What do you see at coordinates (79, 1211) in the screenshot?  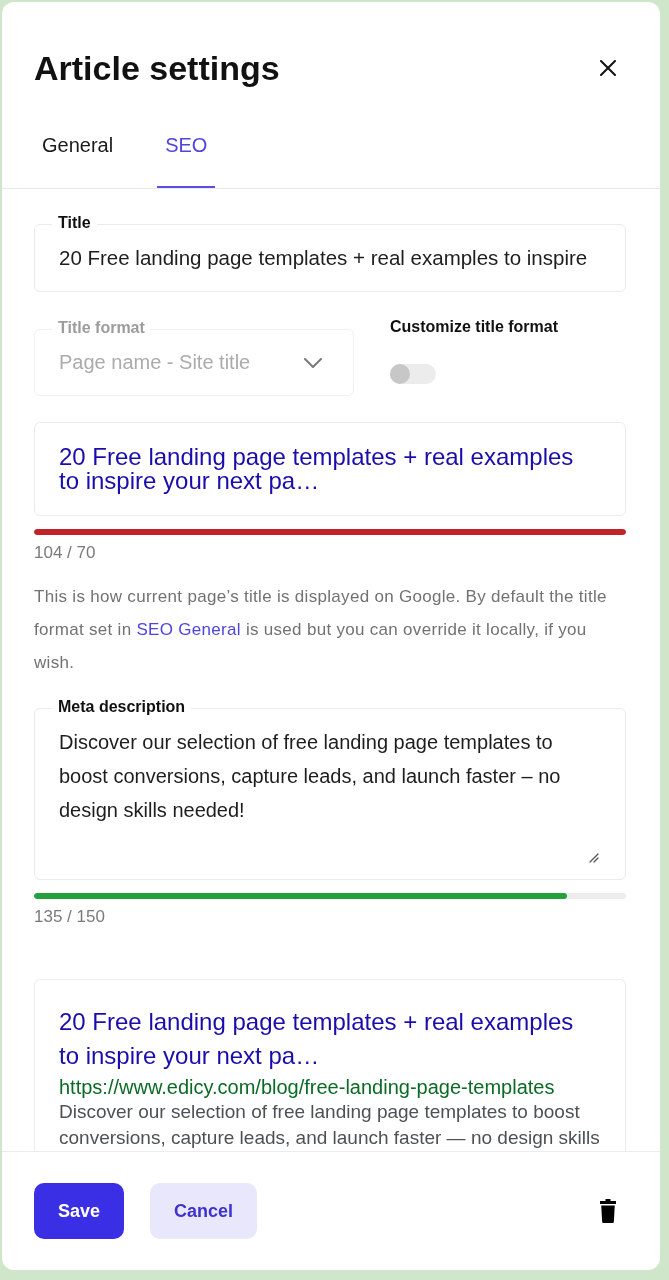 I see `save-button: Save` at bounding box center [79, 1211].